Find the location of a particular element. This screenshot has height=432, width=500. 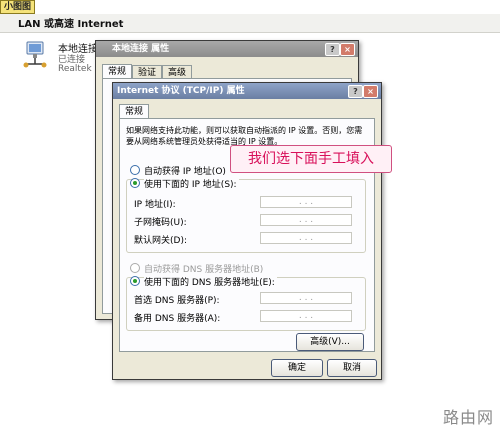

ip-auto-label: 自动获得 IP 地址(O) is located at coordinates (185, 170).